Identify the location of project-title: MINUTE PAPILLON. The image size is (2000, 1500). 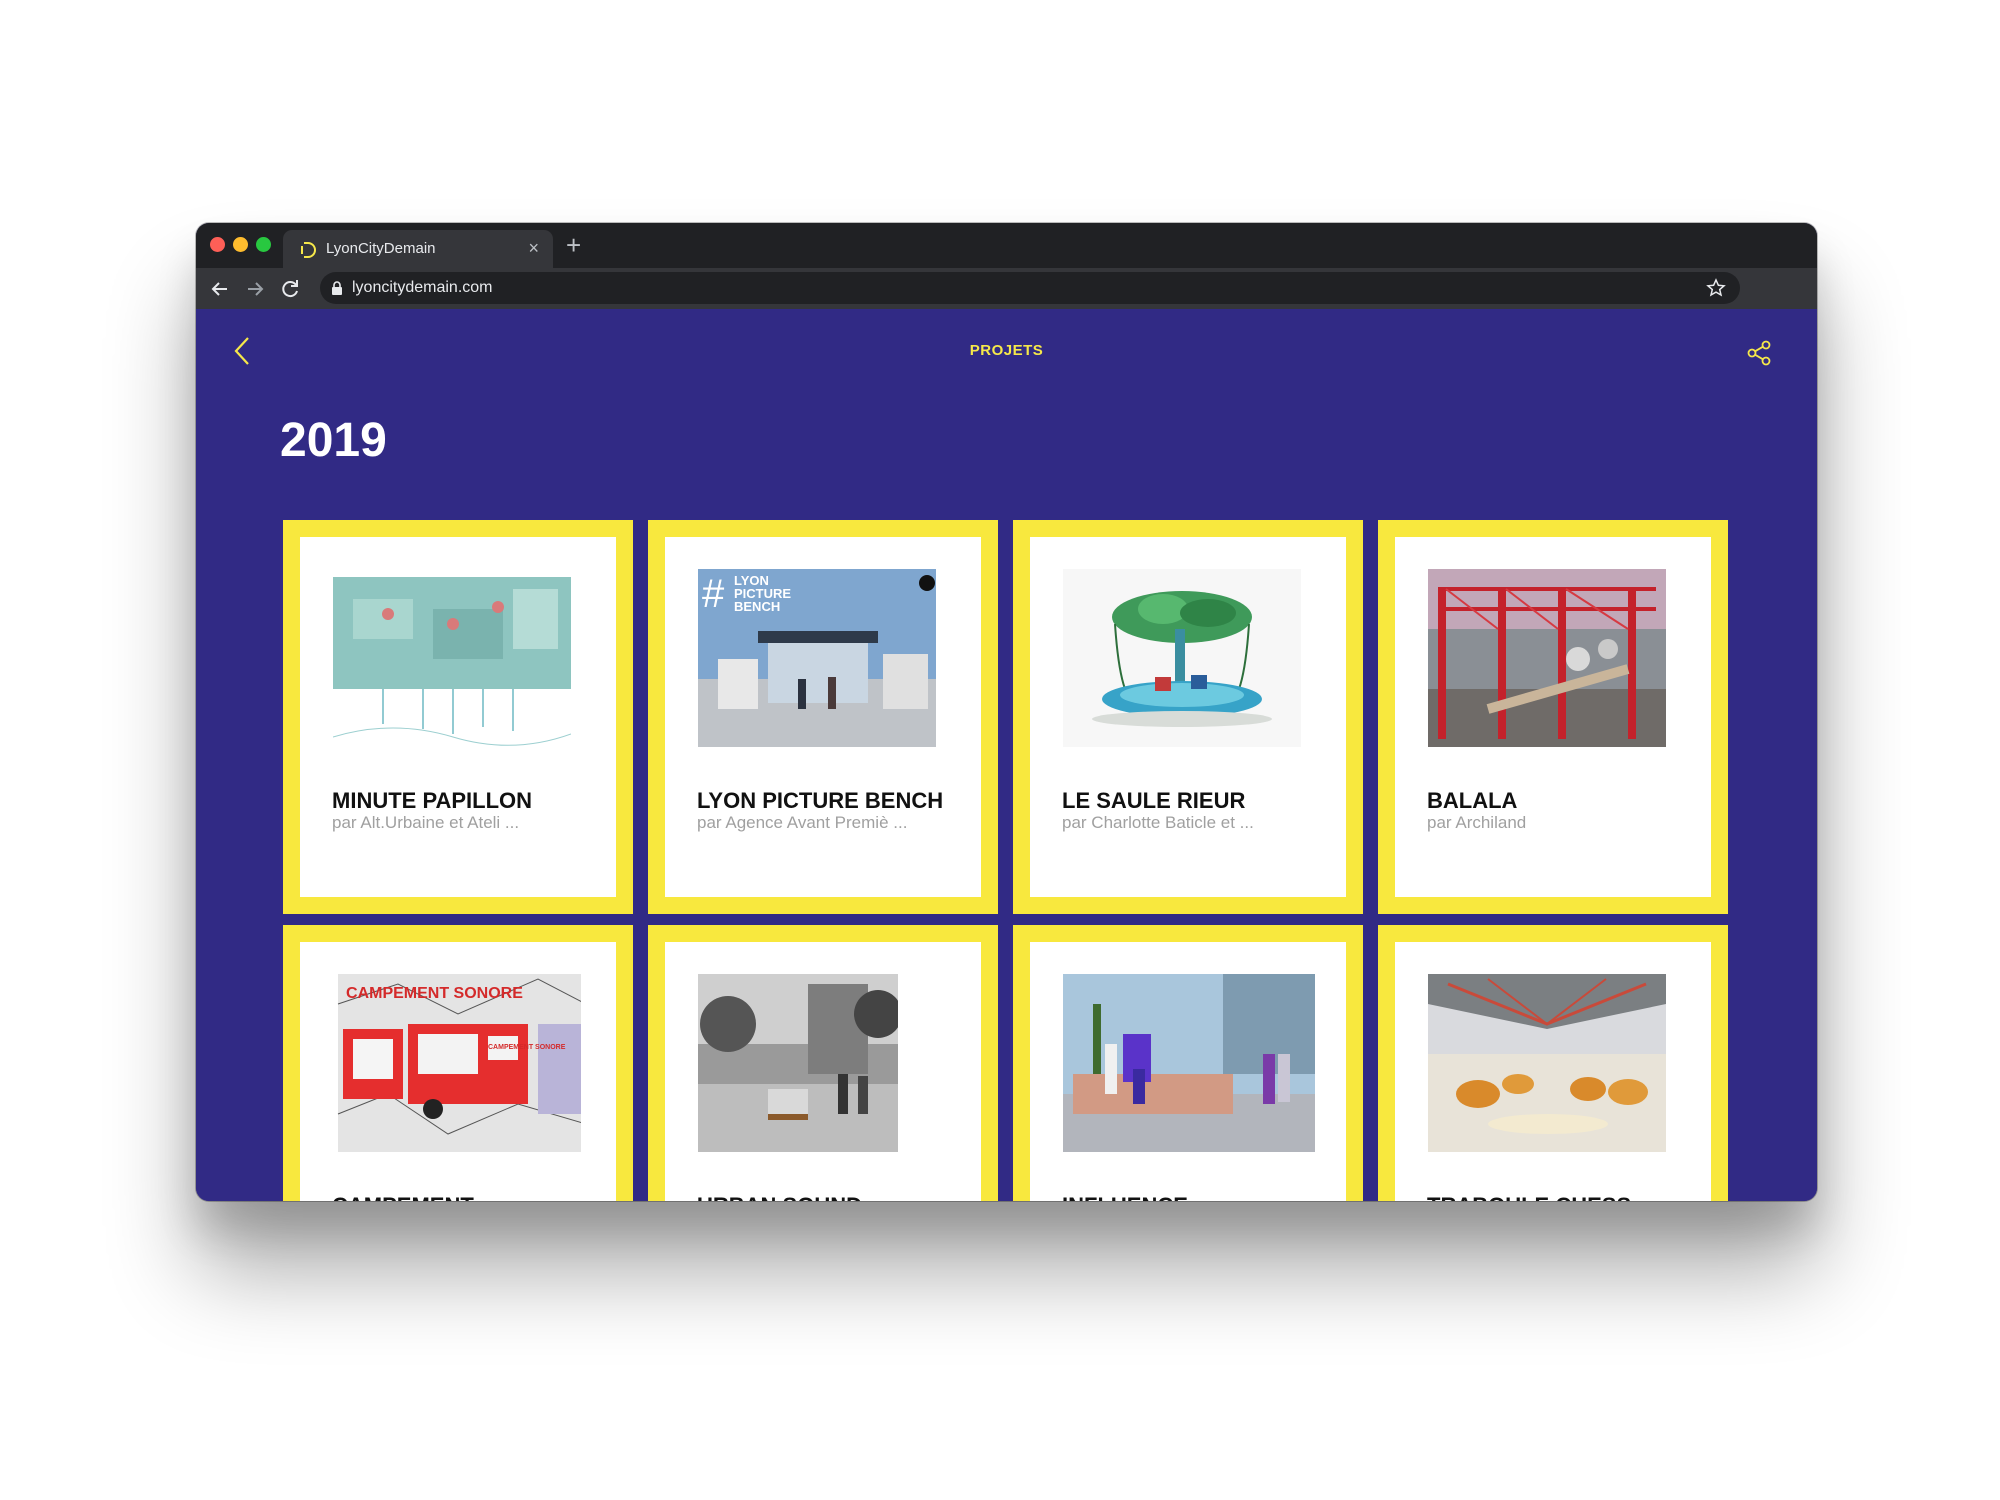
(432, 800).